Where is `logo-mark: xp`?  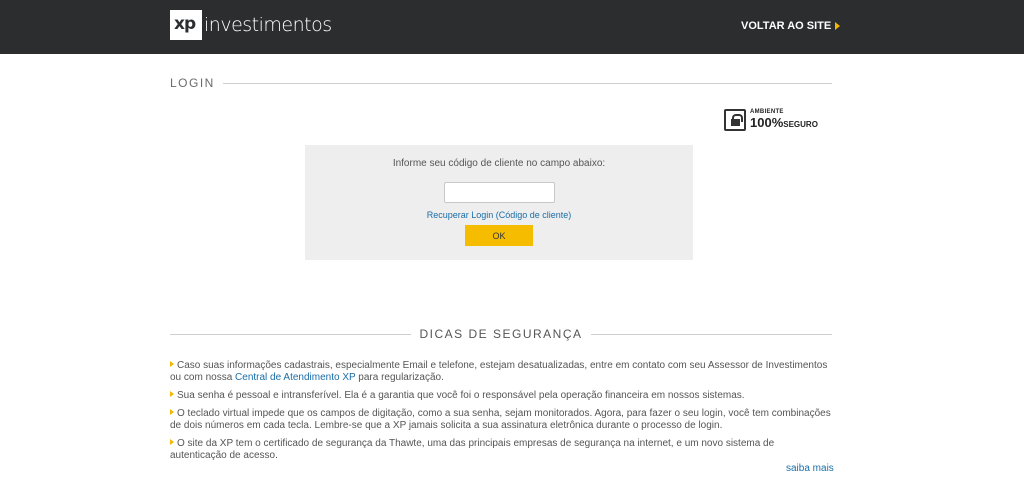 logo-mark: xp is located at coordinates (186, 25).